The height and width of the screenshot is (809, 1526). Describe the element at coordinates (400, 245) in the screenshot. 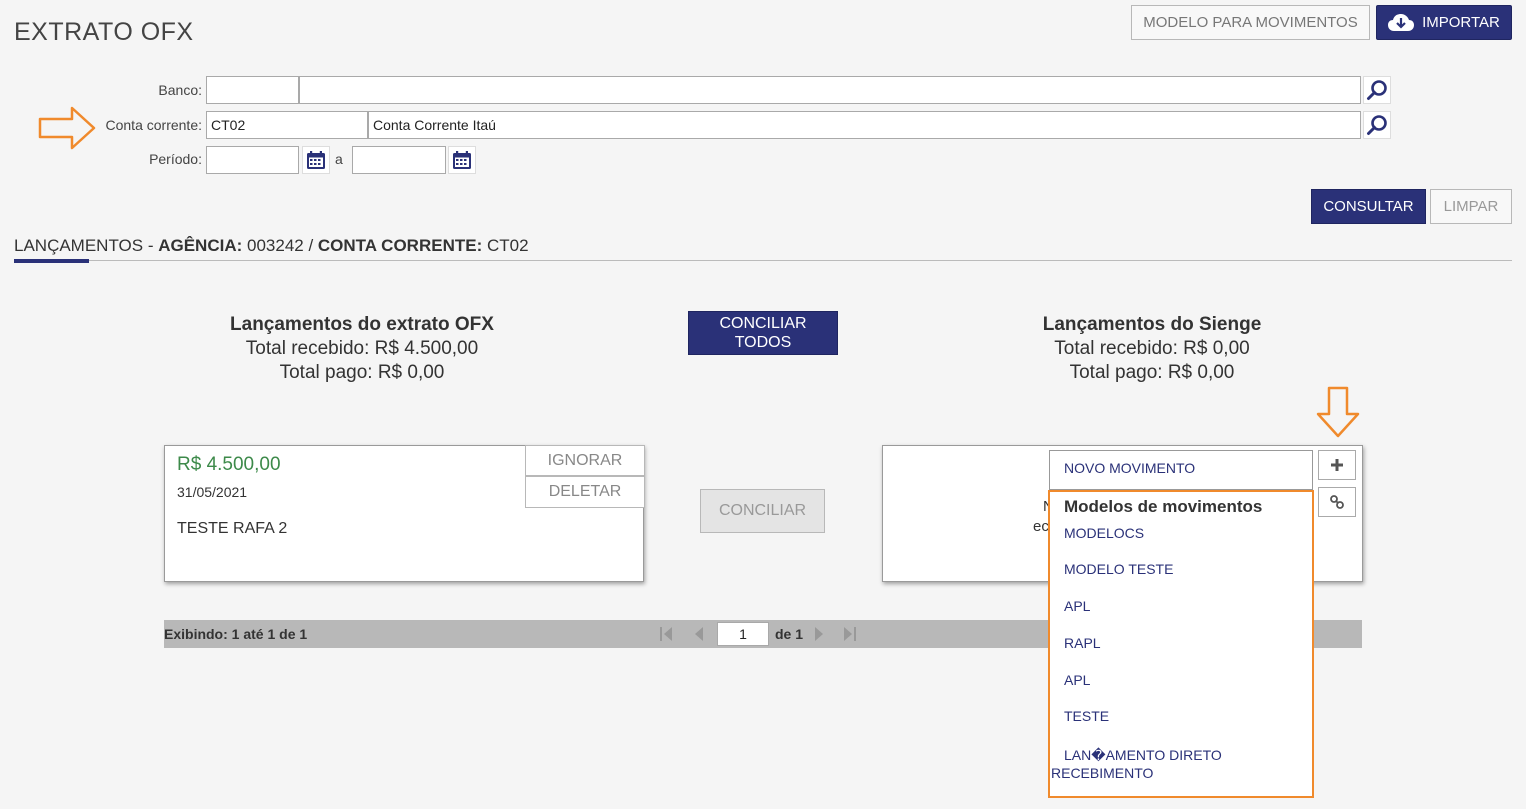

I see `section-conta-label: CONTA CORRENTE:` at that location.